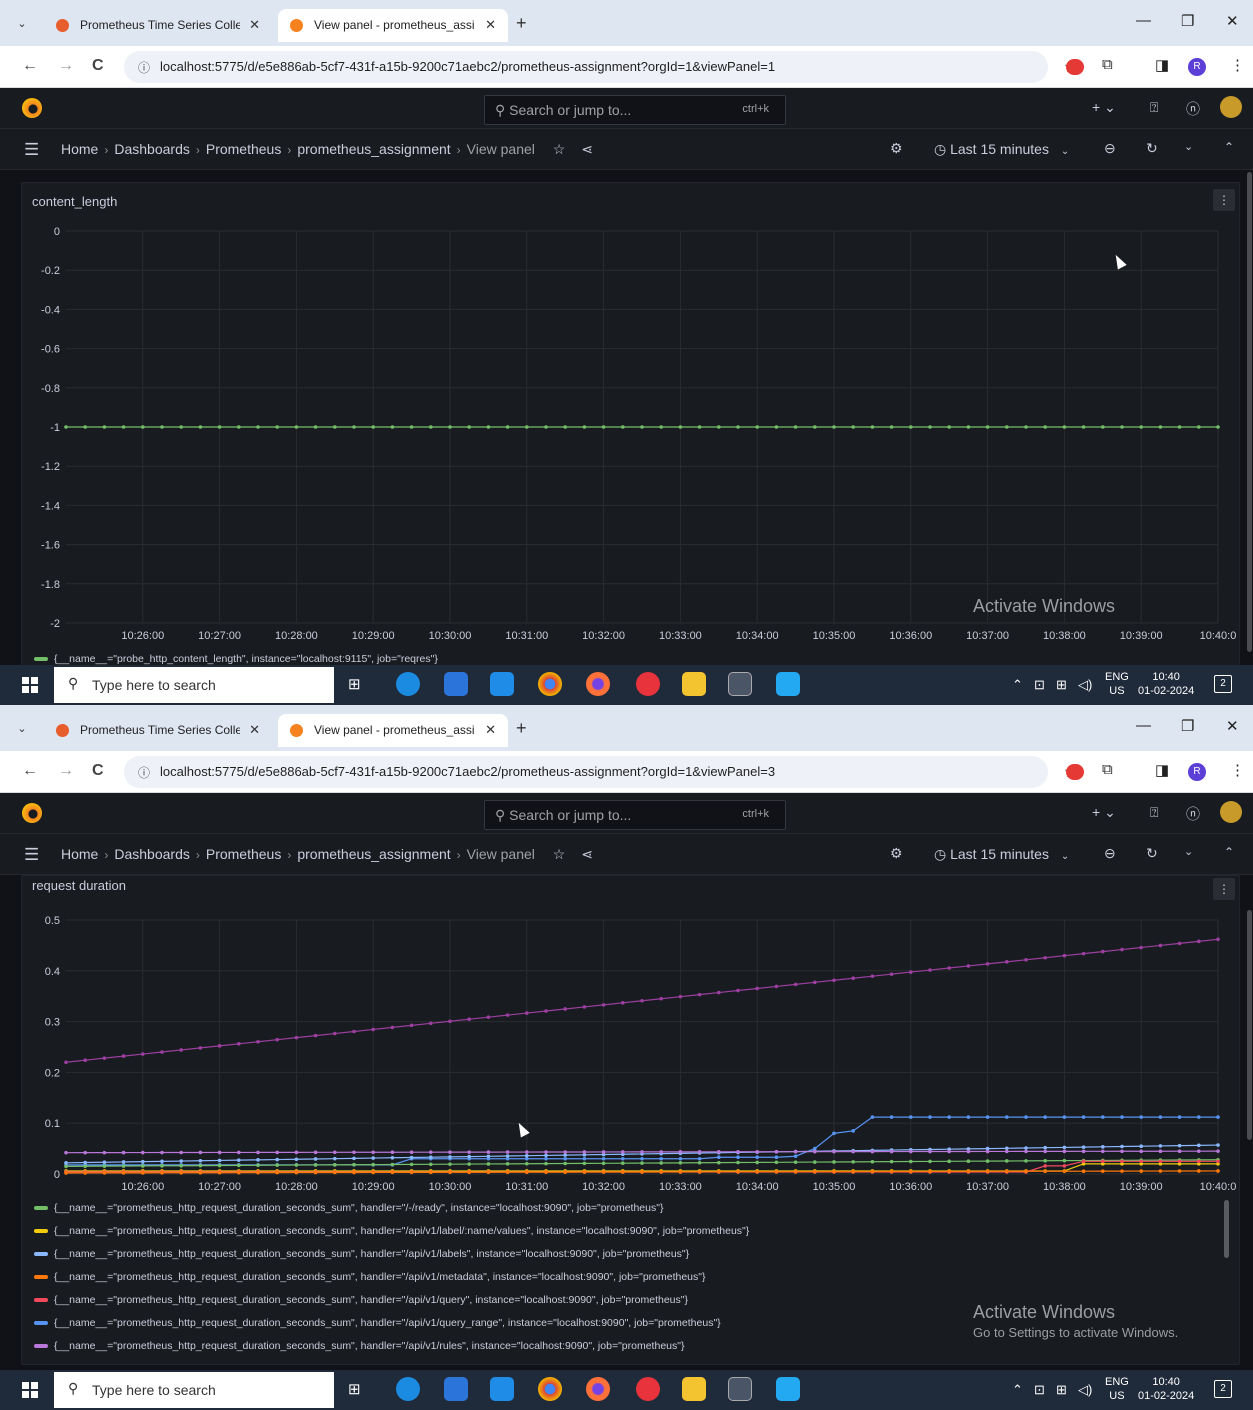  Describe the element at coordinates (22, 729) in the screenshot. I see `tab-search-icon: ⌄` at that location.